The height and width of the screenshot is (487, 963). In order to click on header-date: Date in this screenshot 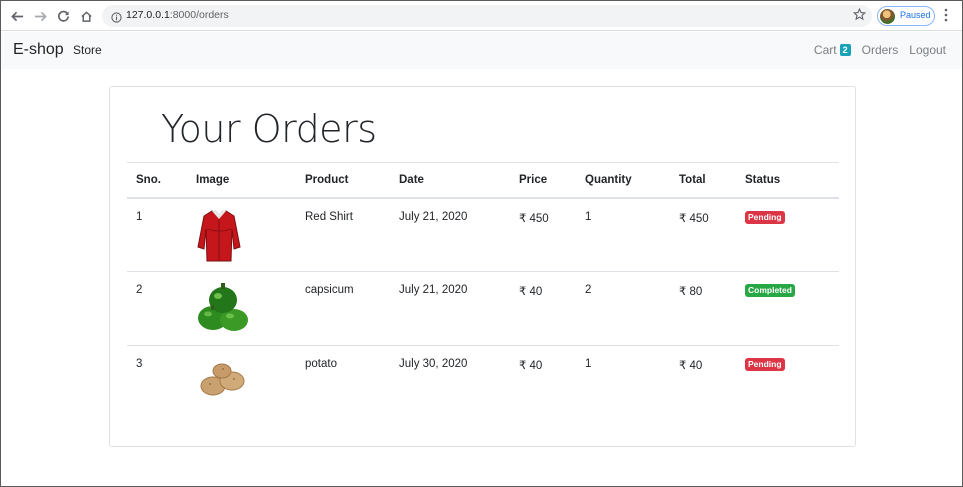, I will do `click(411, 179)`.